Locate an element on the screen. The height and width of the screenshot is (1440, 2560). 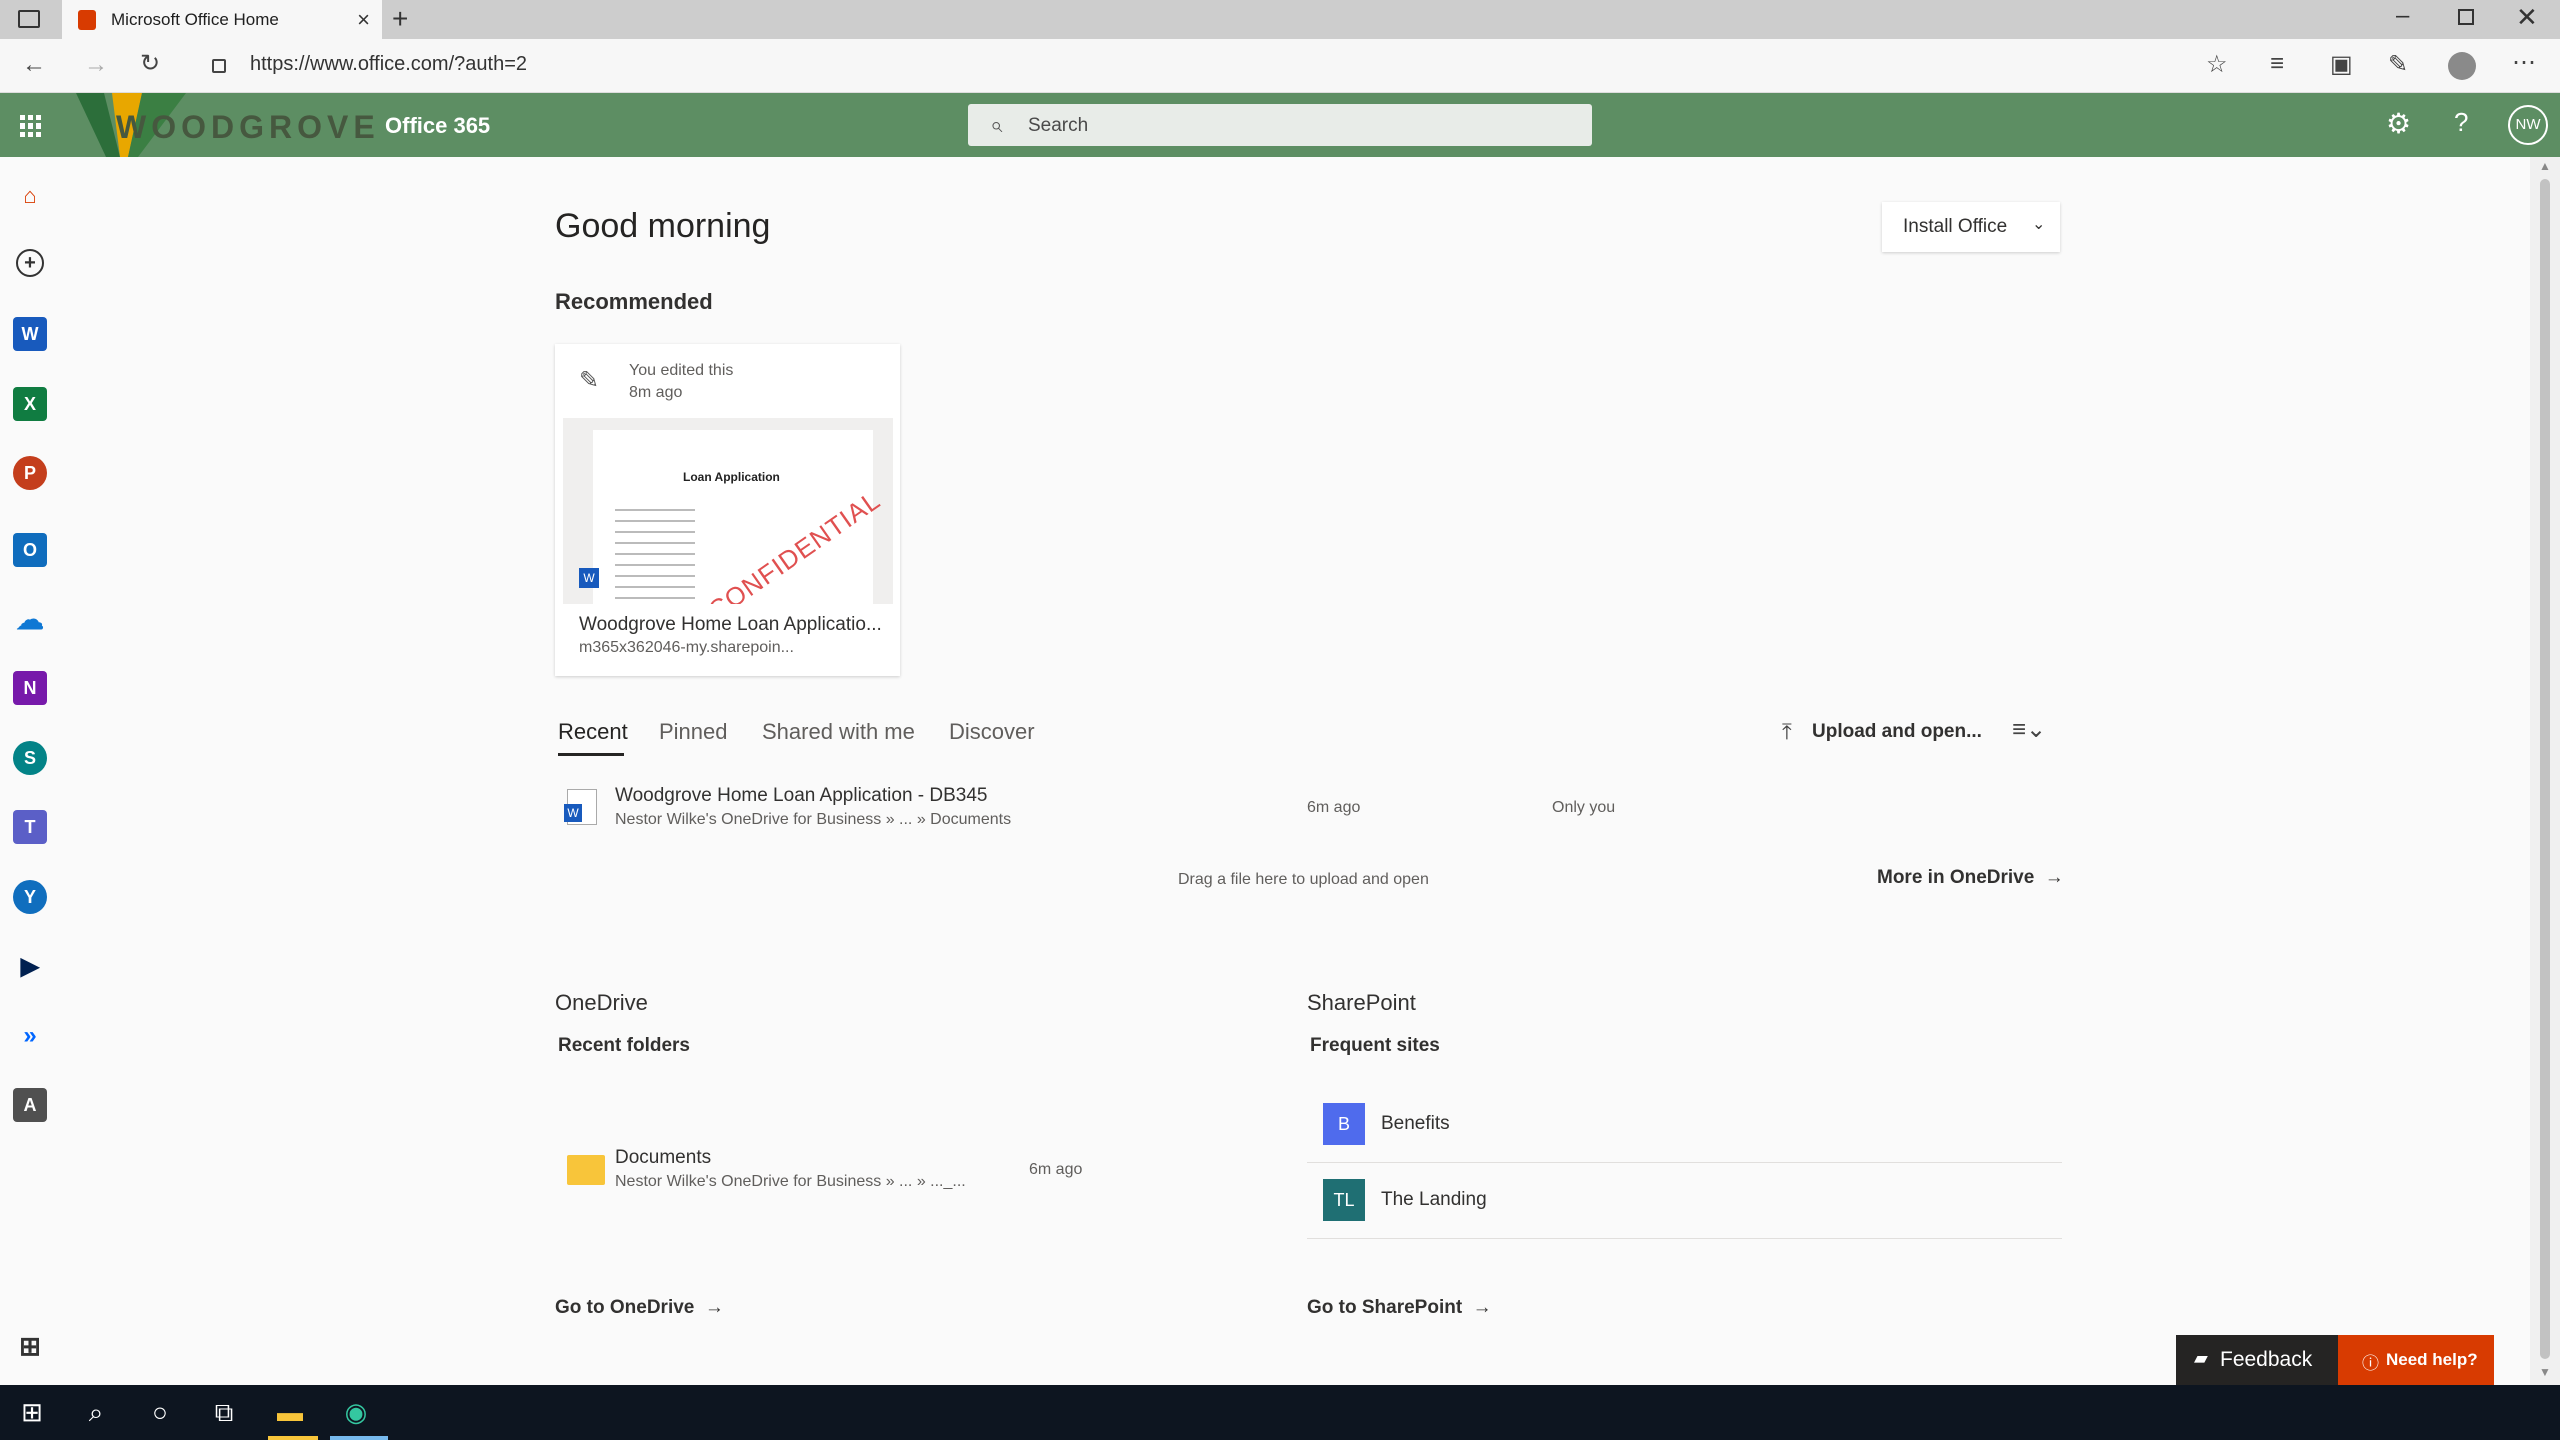
url-field: https://www.office.com/?auth=2 is located at coordinates (388, 64).